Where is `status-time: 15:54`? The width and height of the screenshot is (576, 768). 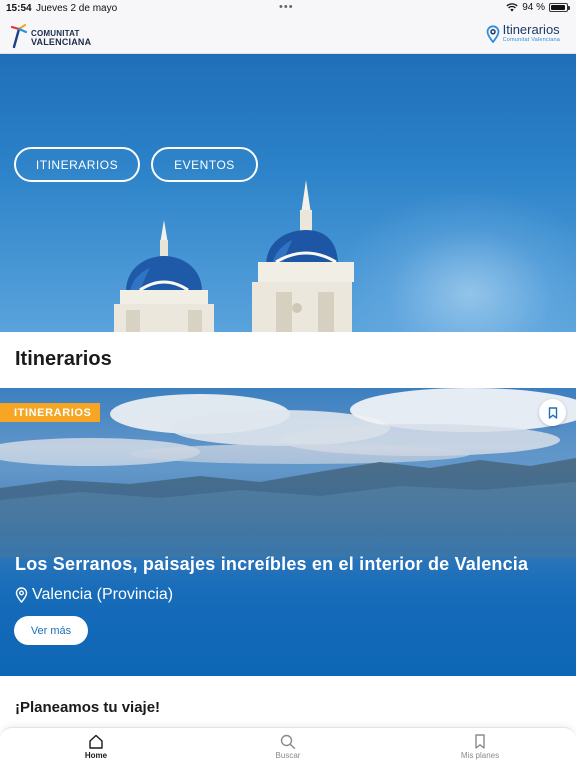
status-time: 15:54 is located at coordinates (19, 8).